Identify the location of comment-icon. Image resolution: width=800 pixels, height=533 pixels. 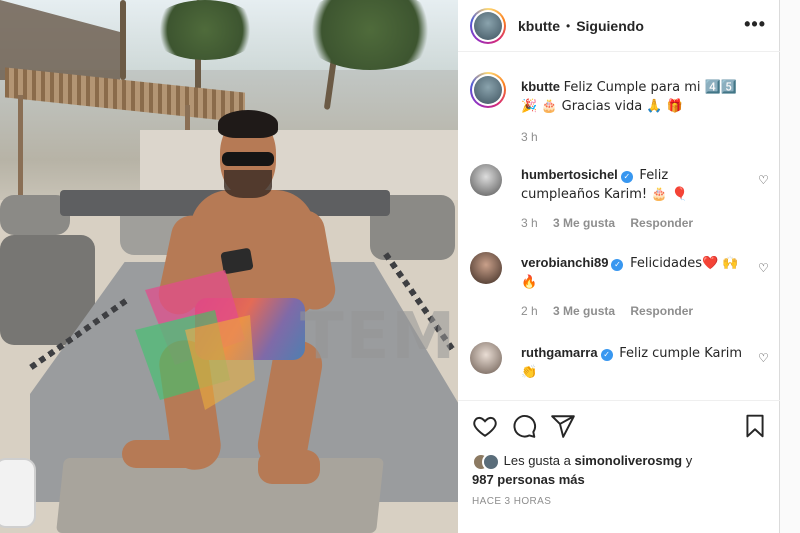
(524, 426).